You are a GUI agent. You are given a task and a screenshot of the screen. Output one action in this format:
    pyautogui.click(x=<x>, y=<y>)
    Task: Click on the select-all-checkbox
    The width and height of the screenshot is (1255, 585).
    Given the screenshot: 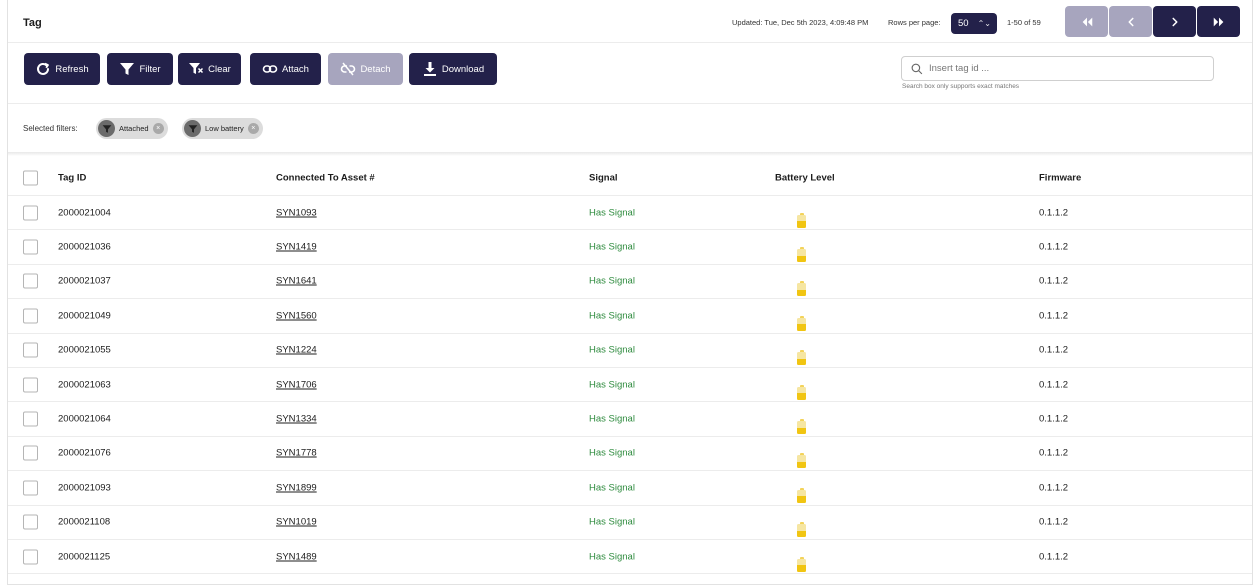 What is the action you would take?
    pyautogui.click(x=30, y=177)
    